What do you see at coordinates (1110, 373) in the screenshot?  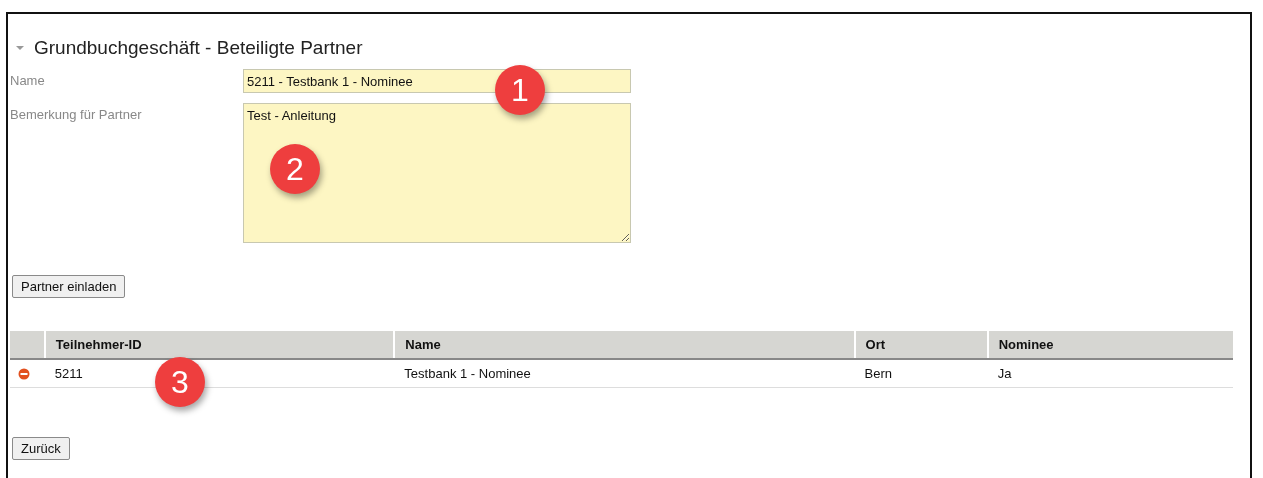 I see `table-cell: Ja` at bounding box center [1110, 373].